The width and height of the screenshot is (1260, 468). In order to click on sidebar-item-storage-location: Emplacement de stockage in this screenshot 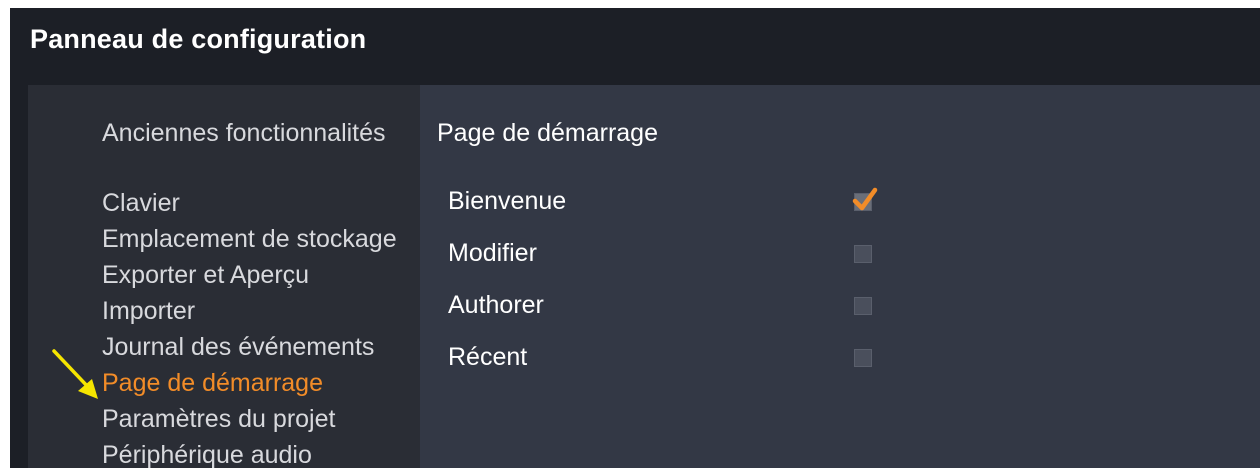, I will do `click(249, 239)`.